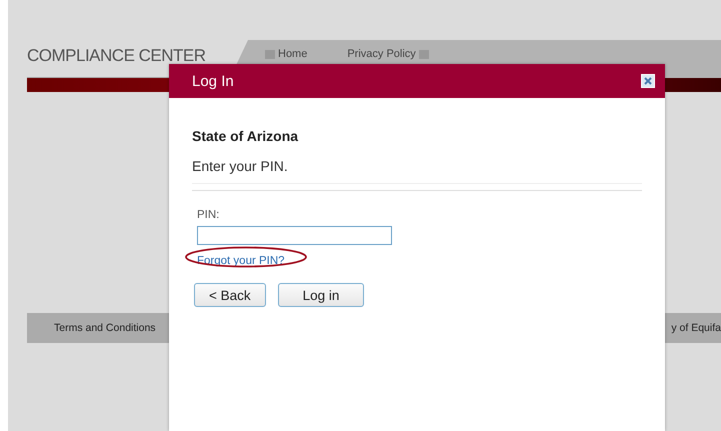  What do you see at coordinates (417, 171) in the screenshot?
I see `instruction-text: Enter your PIN.` at bounding box center [417, 171].